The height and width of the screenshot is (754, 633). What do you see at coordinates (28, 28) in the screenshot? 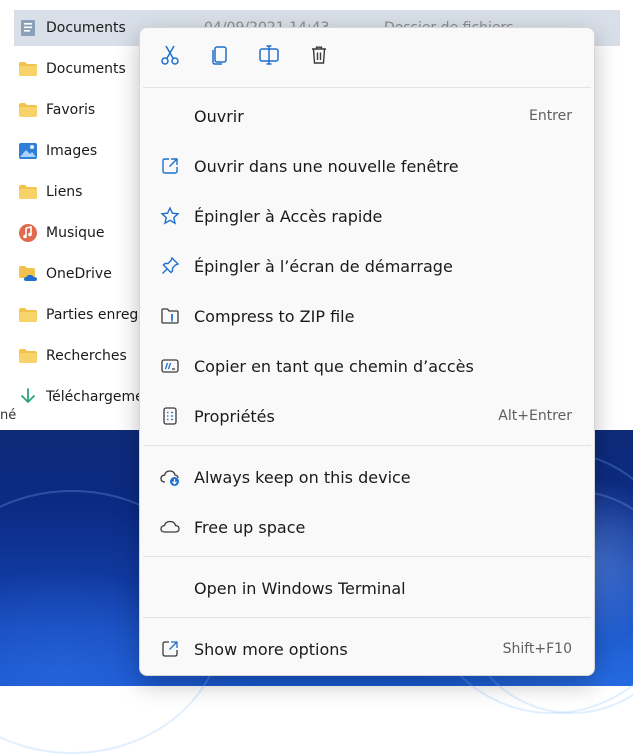
I see `document-library-icon` at bounding box center [28, 28].